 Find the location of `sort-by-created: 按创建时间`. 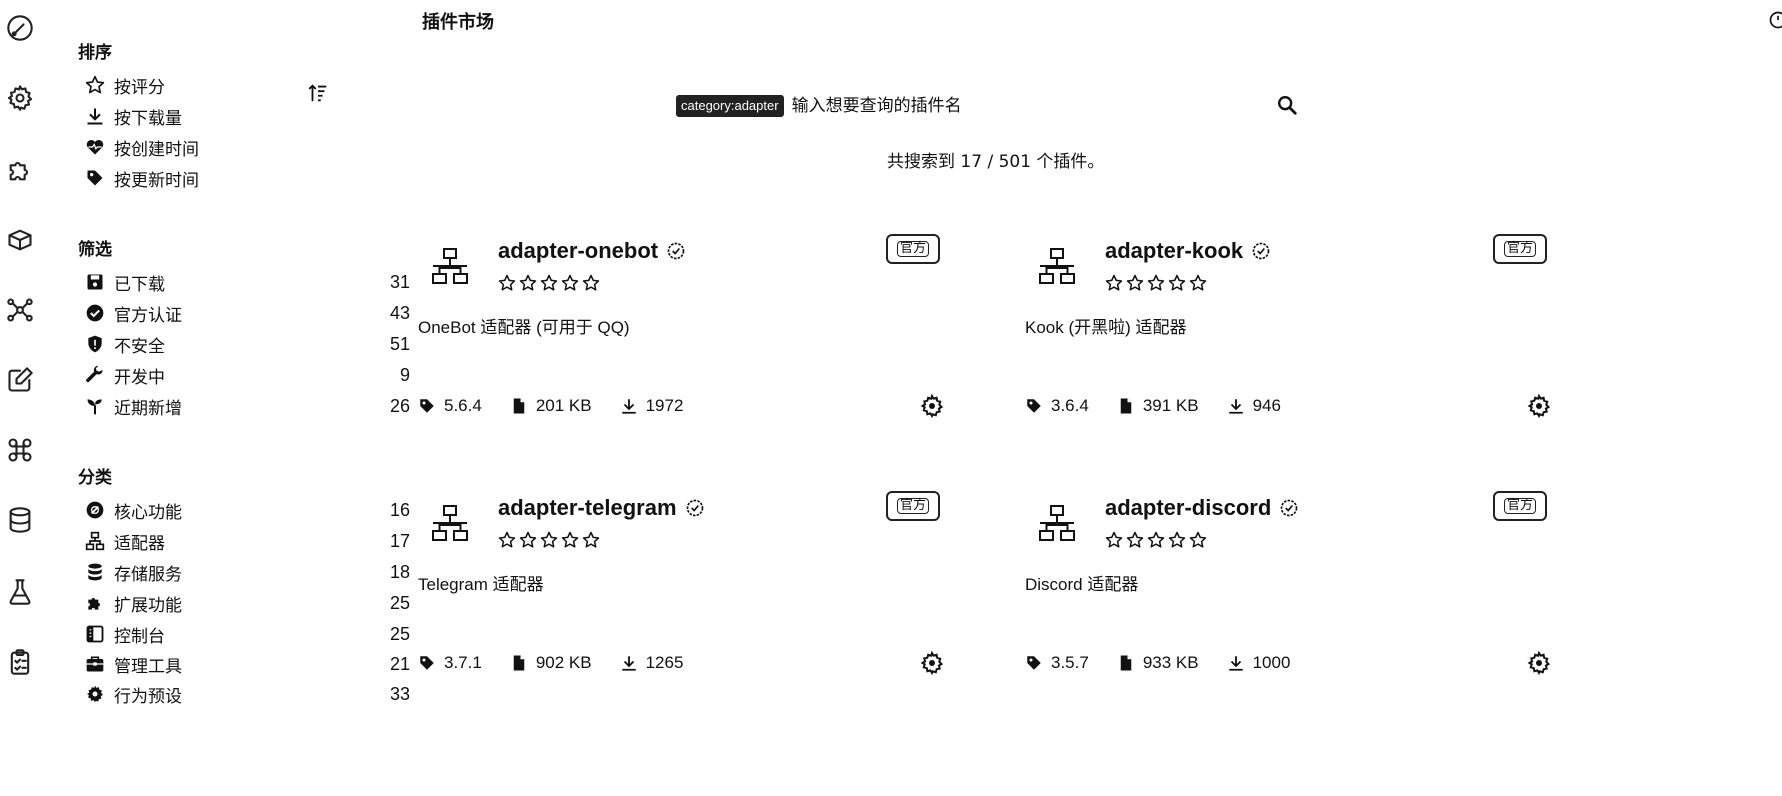

sort-by-created: 按创建时间 is located at coordinates (247, 147).